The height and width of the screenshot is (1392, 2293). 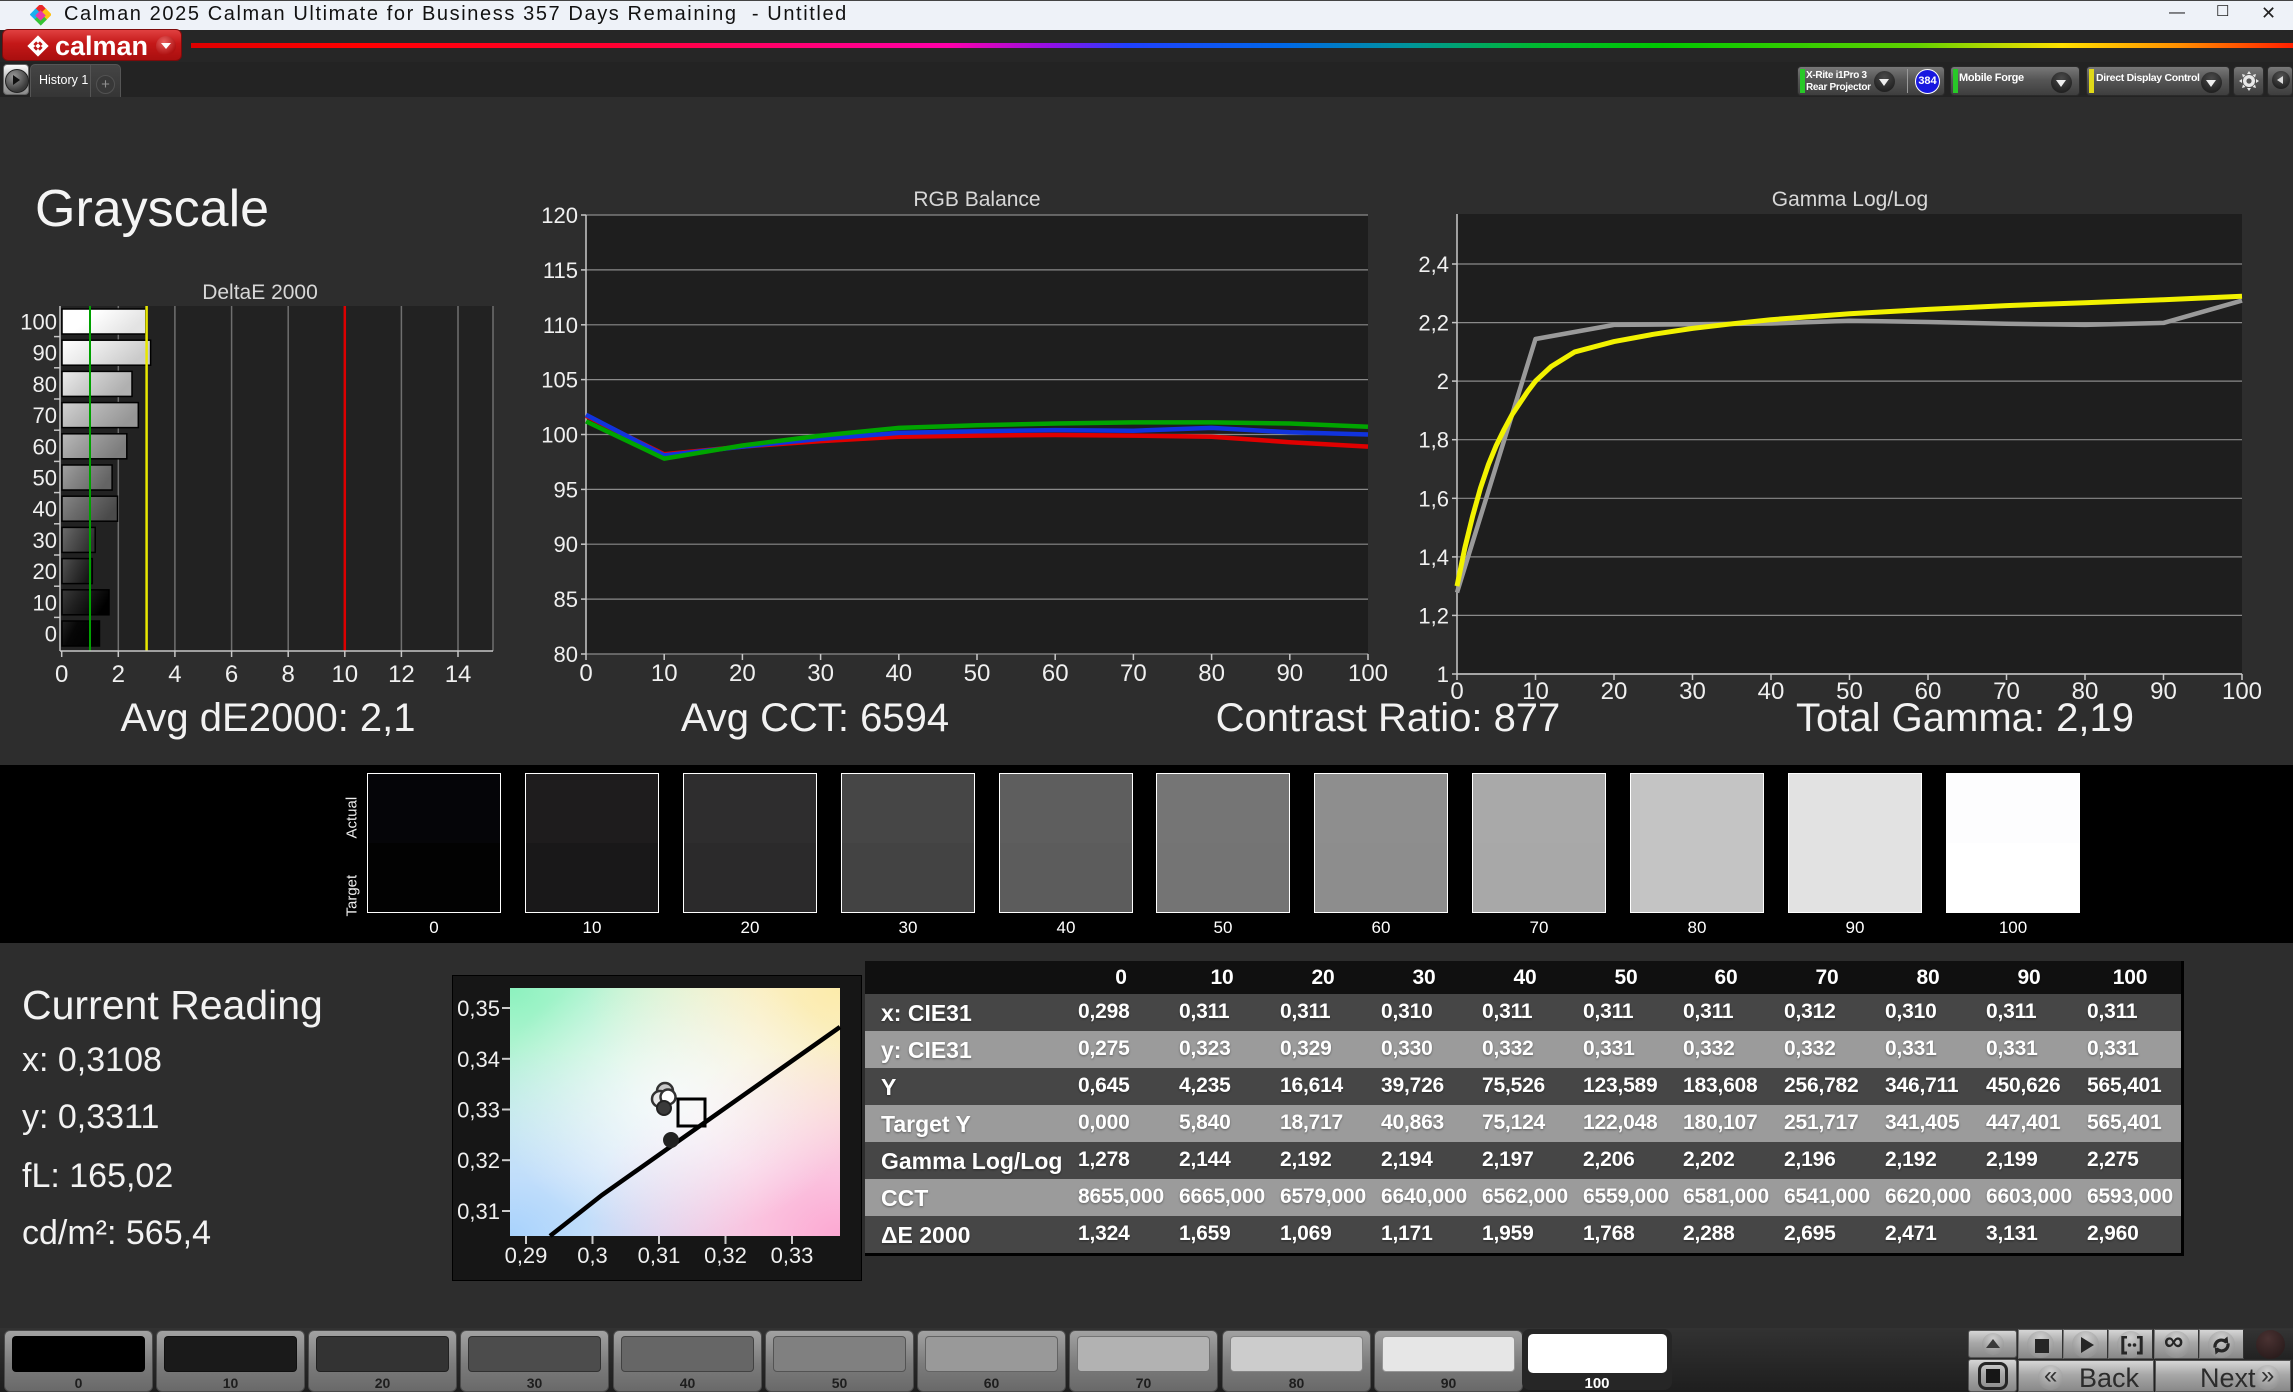 I want to click on svg-text: 4, so click(x=174, y=674).